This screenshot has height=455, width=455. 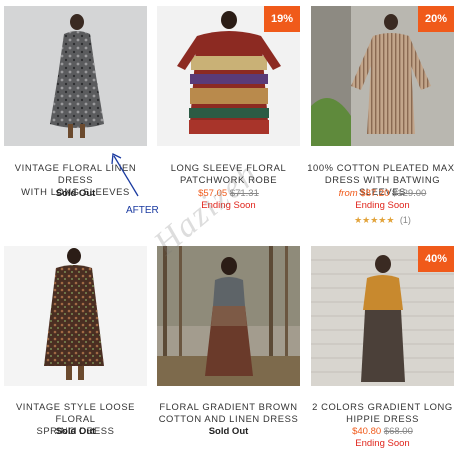 What do you see at coordinates (382, 76) in the screenshot?
I see `product-image: 20%` at bounding box center [382, 76].